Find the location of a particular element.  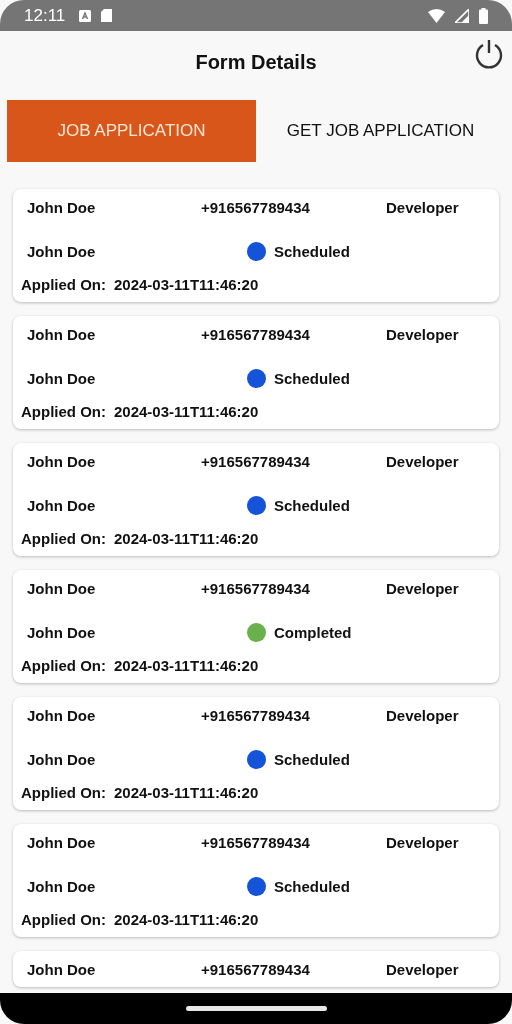

power-icon is located at coordinates (489, 54).